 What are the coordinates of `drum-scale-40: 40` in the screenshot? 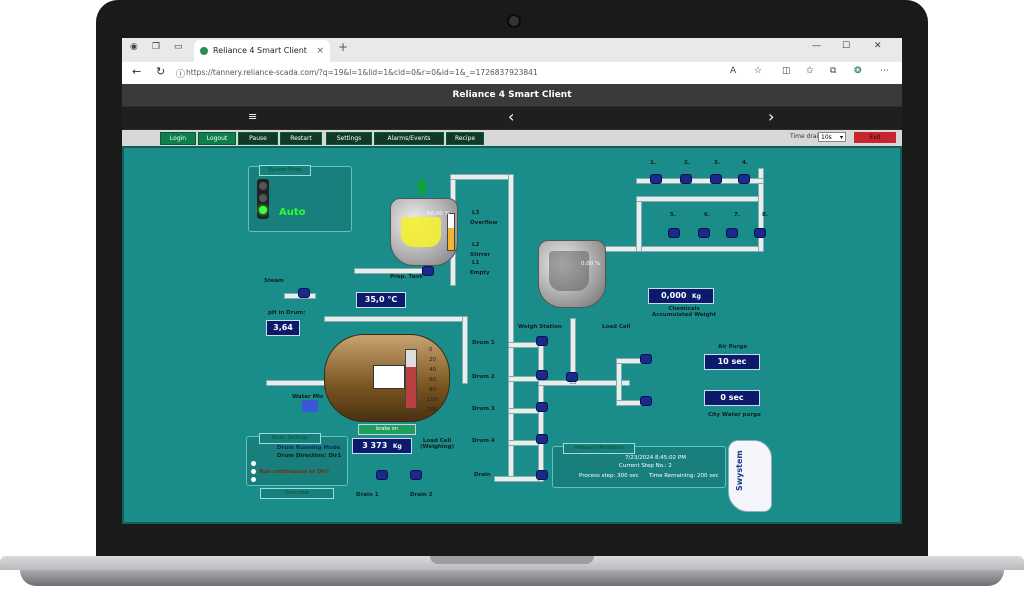 It's located at (432, 370).